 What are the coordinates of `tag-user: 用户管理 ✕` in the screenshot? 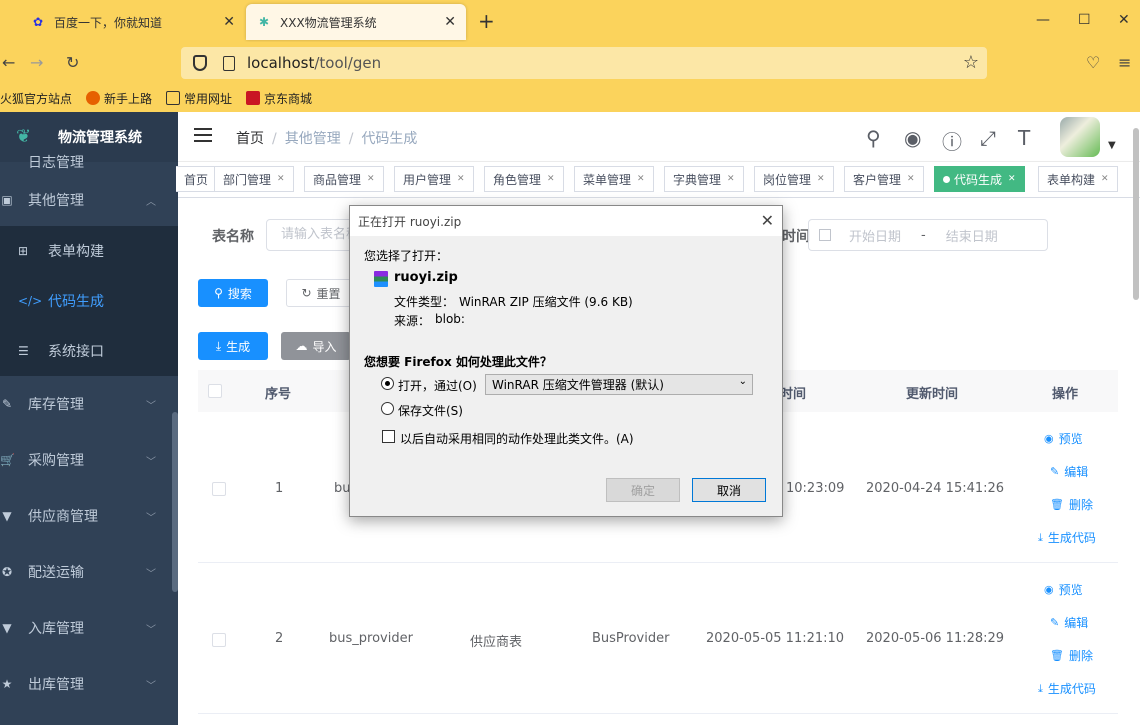 It's located at (434, 179).